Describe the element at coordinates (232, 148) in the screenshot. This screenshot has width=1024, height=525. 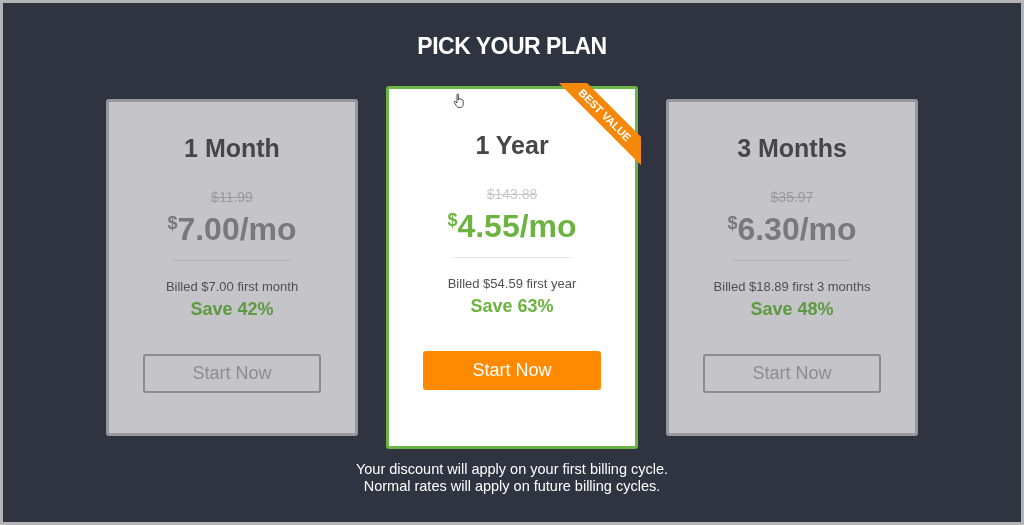
I see `plan-name: 1 Month` at that location.